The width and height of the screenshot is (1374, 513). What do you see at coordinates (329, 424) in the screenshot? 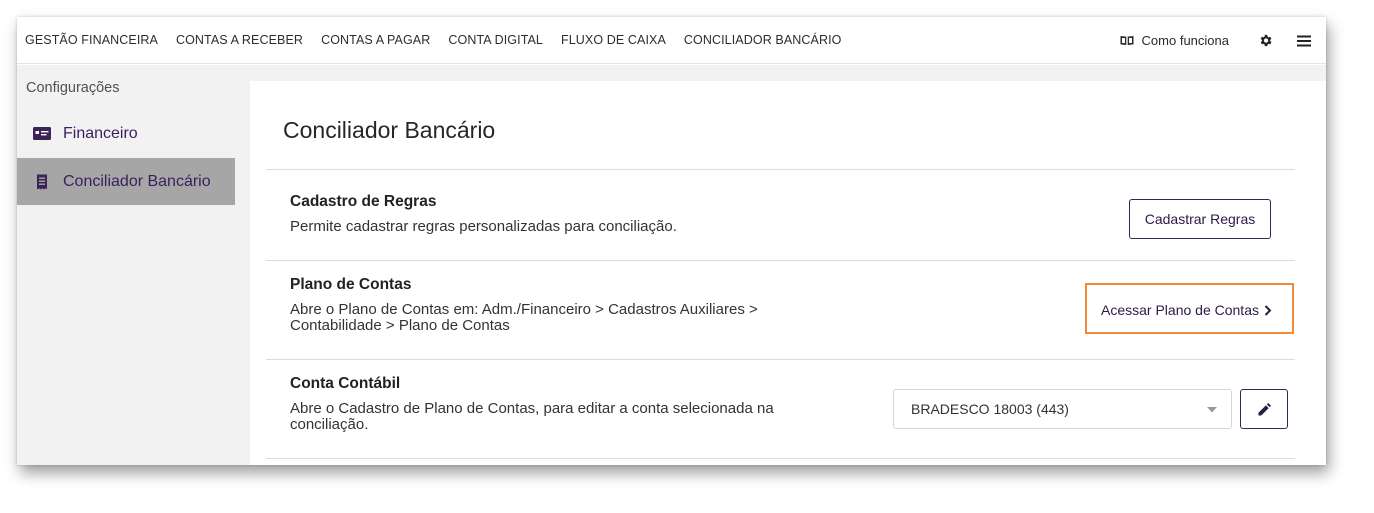
I see `section-description-line-2: conciliação.` at bounding box center [329, 424].